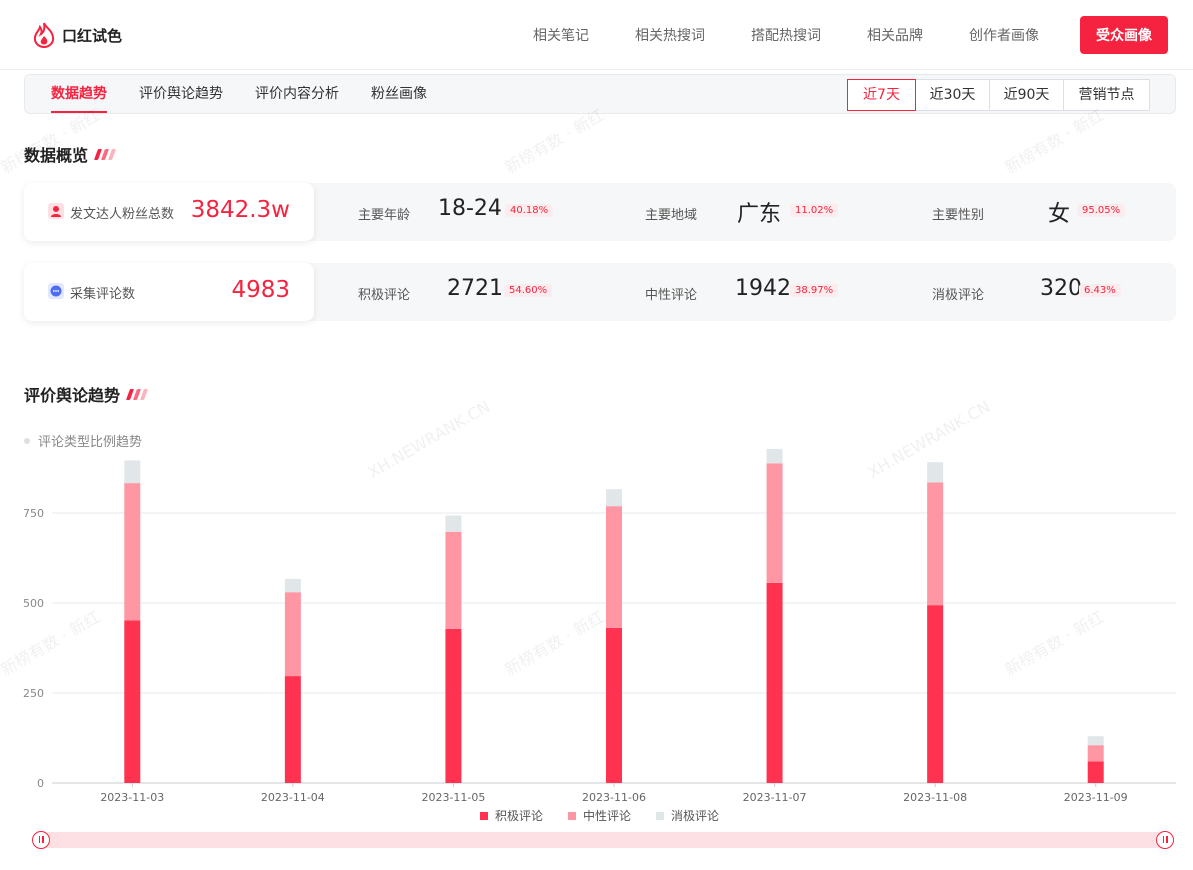  What do you see at coordinates (260, 290) in the screenshot?
I see `comments-total-value: 4983` at bounding box center [260, 290].